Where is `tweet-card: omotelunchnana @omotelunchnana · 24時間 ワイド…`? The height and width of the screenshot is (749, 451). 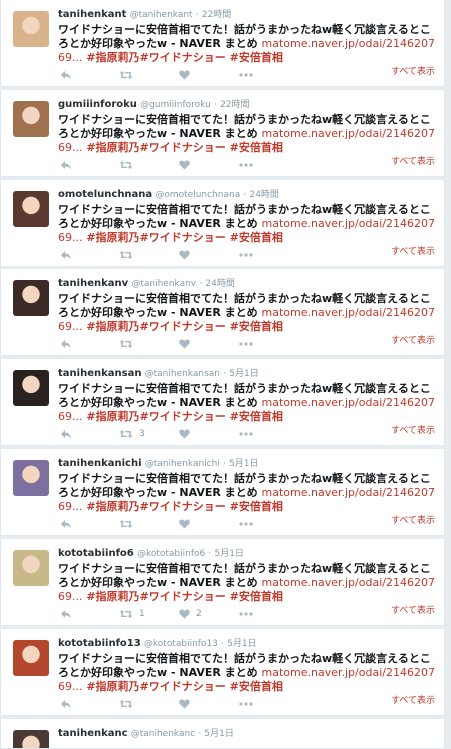
tweet-card: omotelunchnana @omotelunchnana · 24時間 ワイド… is located at coordinates (222, 223).